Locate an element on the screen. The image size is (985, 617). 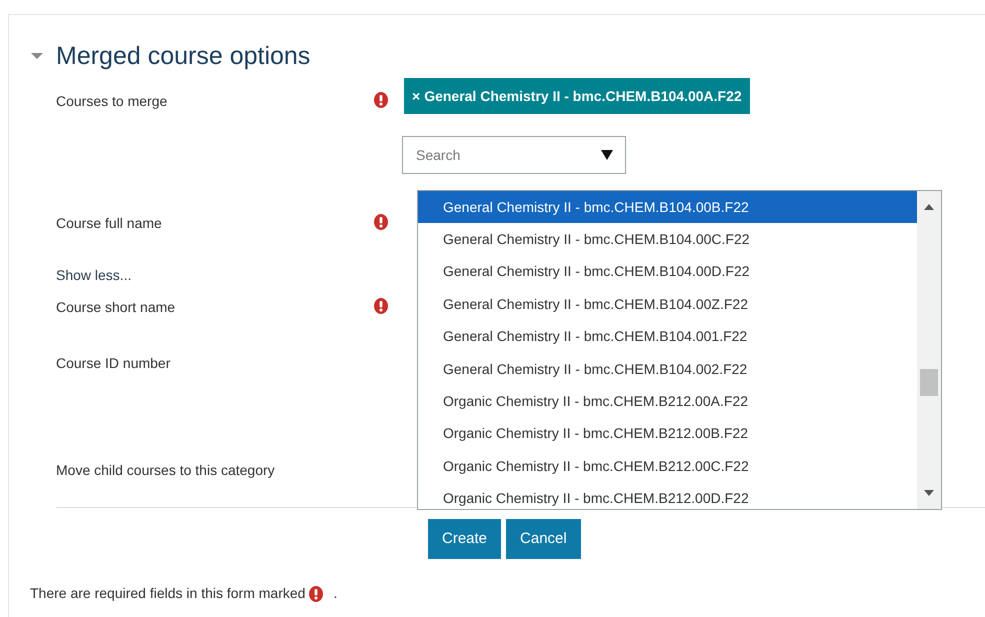
field-label: Course short name is located at coordinates (116, 307).